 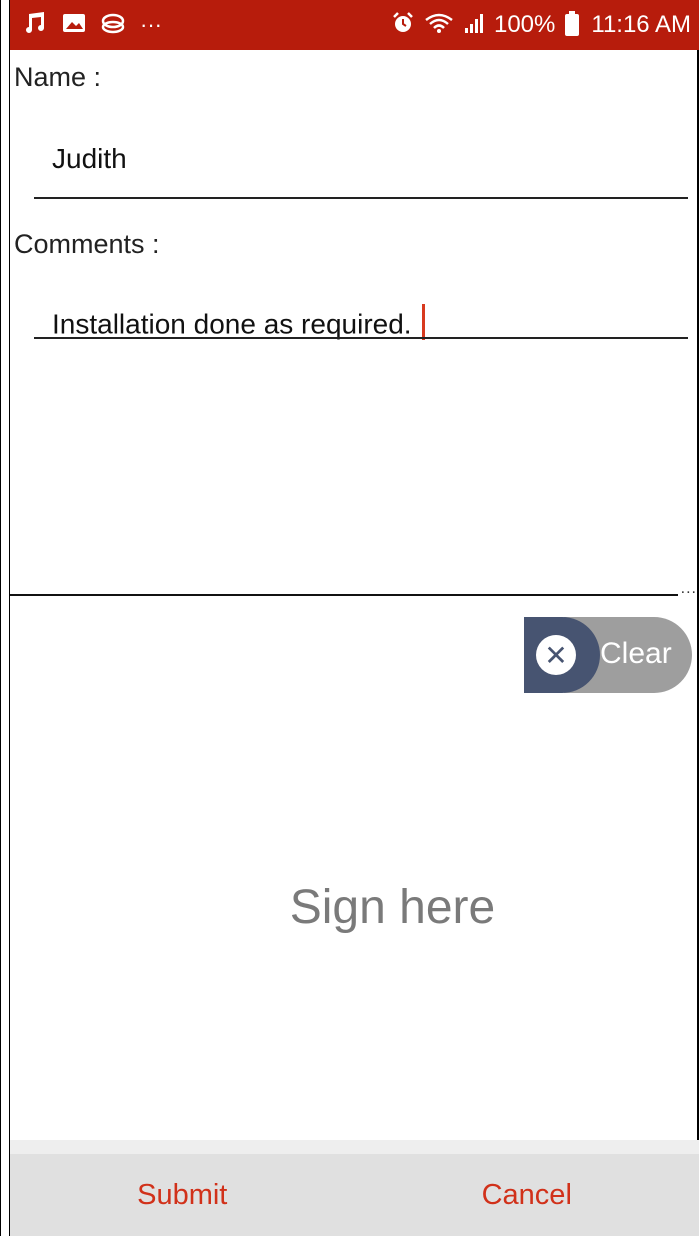 I want to click on clear-label: Clear, so click(x=636, y=653).